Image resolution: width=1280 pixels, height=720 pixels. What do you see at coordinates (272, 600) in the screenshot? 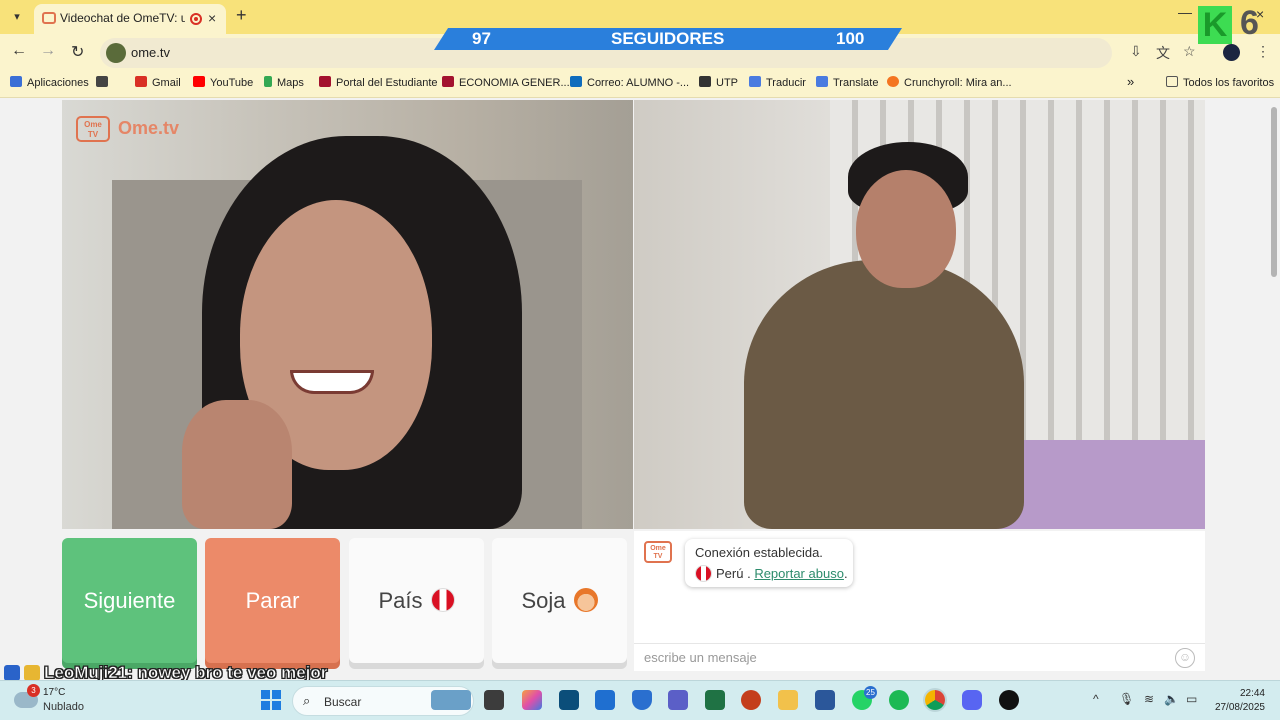
I see `stop-button: Parar` at bounding box center [272, 600].